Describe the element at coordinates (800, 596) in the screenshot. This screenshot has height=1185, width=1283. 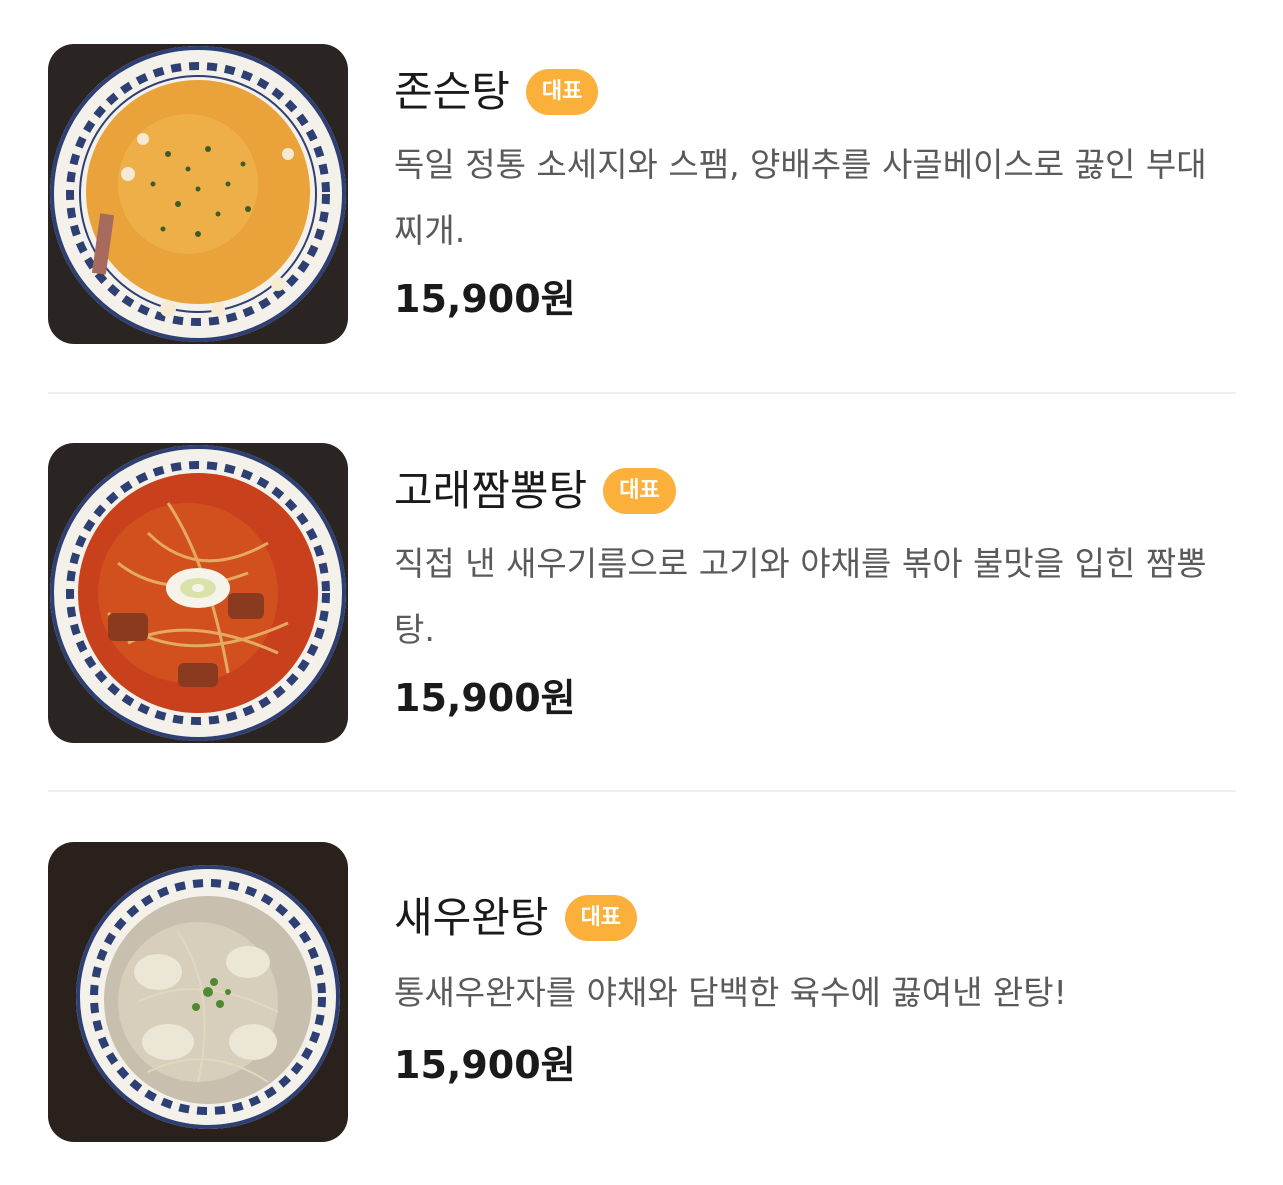
I see `menu-item-description: 직접 낸 새우기름으로 고기와 야채를 볶아 불맛을 입힌 짬뽕탕.` at that location.